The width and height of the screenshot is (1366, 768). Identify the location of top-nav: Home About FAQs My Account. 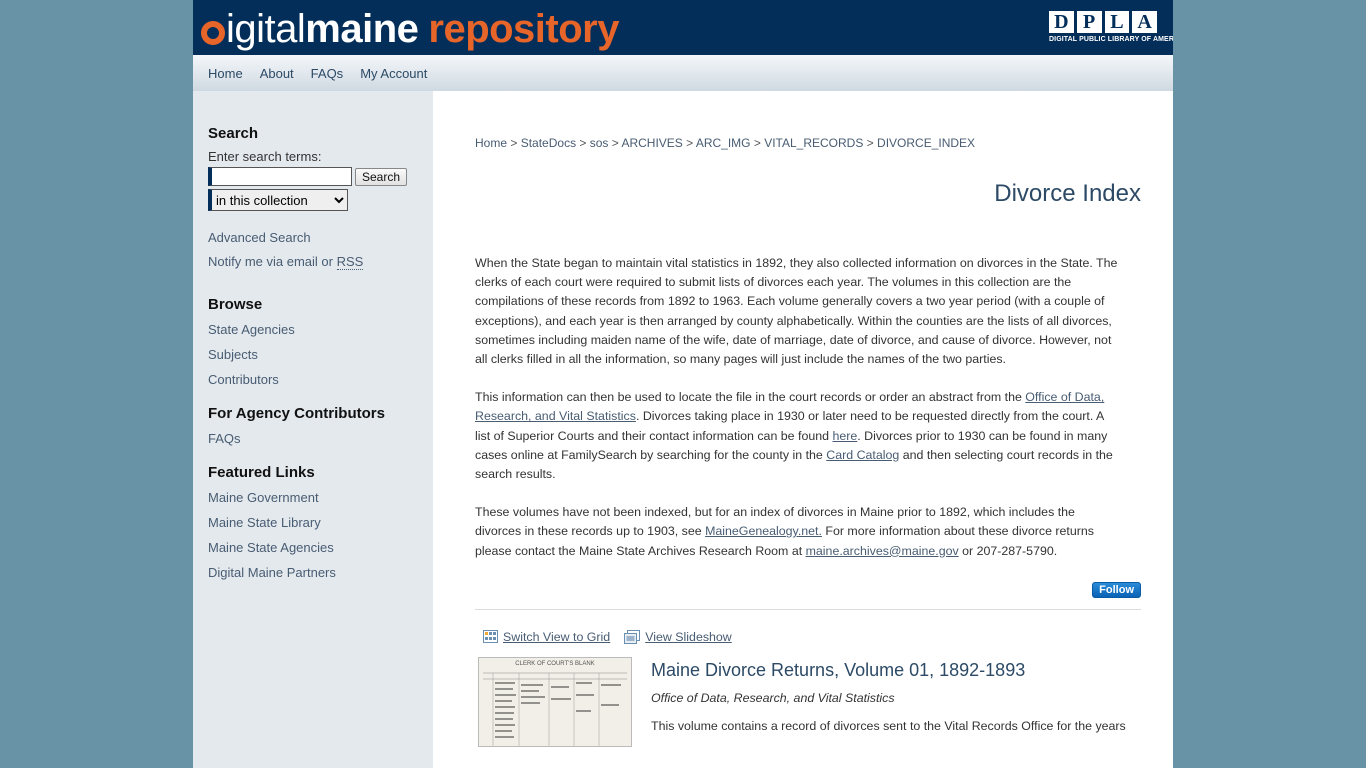
(683, 73).